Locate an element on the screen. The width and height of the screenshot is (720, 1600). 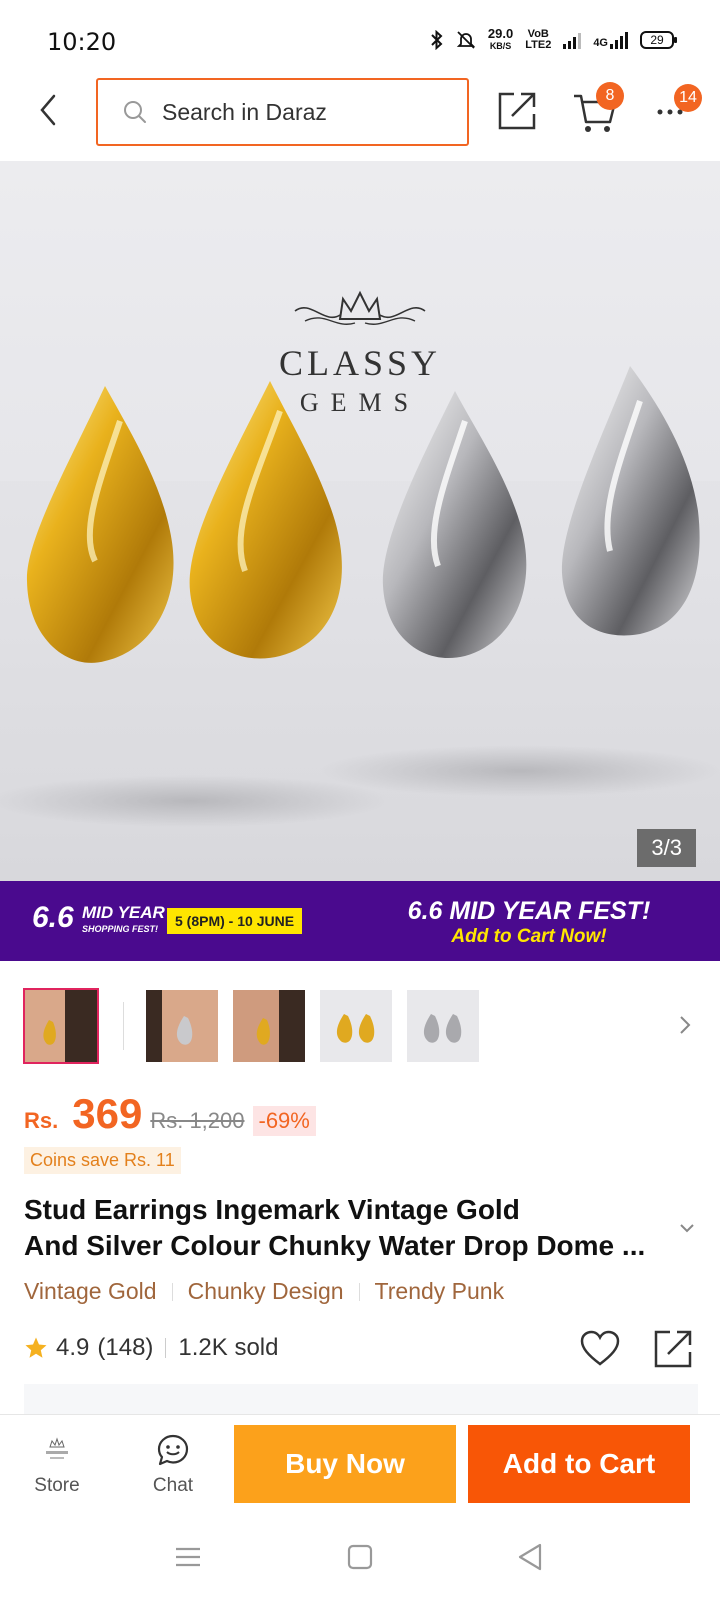
promo-date: 5 (8PM) - 10 JUNE is located at coordinates (235, 921).